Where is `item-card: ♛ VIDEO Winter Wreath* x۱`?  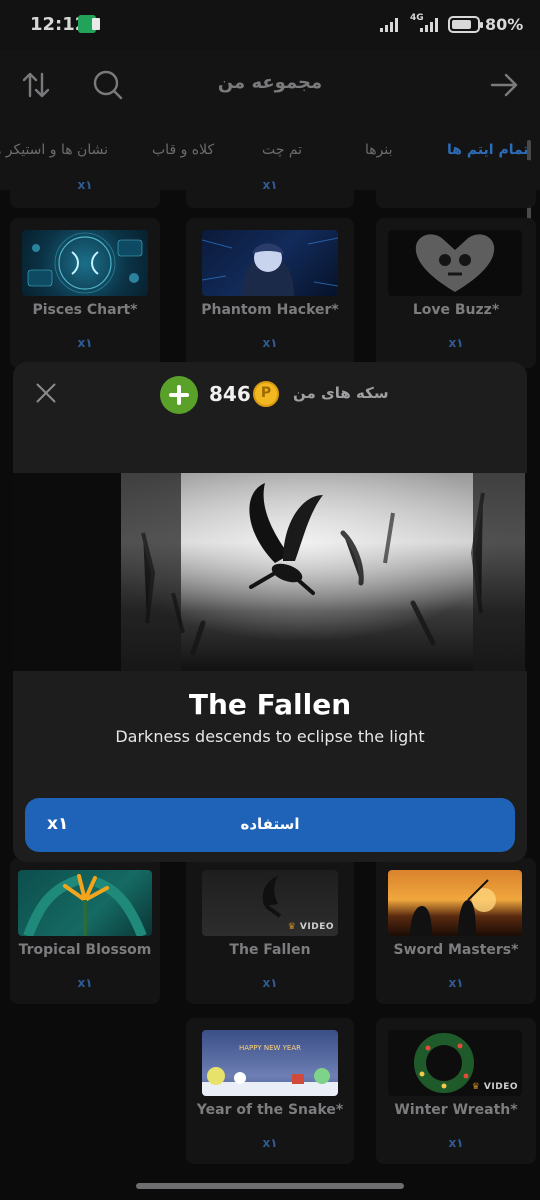 item-card: ♛ VIDEO Winter Wreath* x۱ is located at coordinates (456, 1091).